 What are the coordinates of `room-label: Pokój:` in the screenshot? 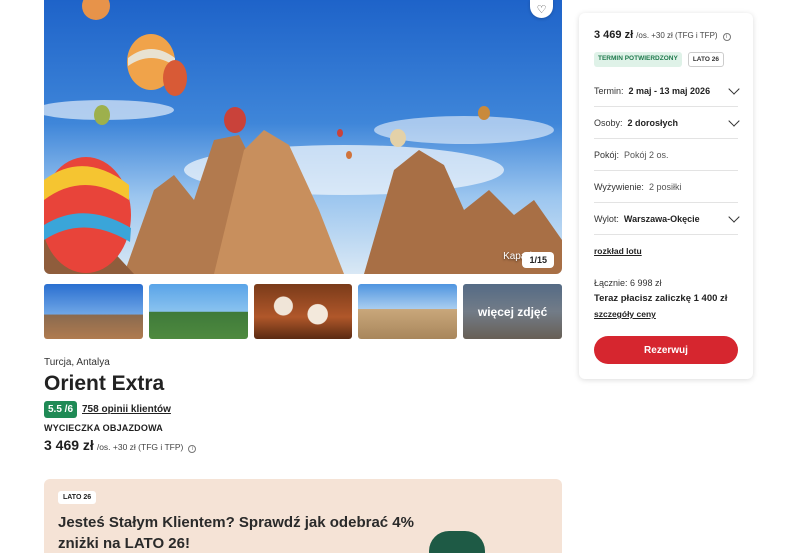 It's located at (607, 154).